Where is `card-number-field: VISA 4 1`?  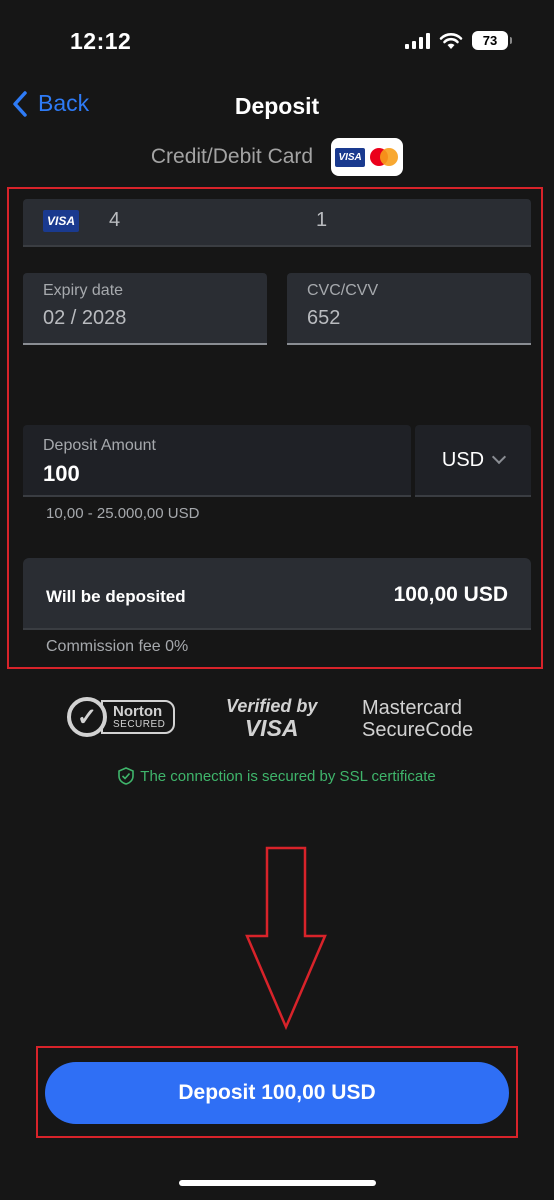 card-number-field: VISA 4 1 is located at coordinates (277, 223).